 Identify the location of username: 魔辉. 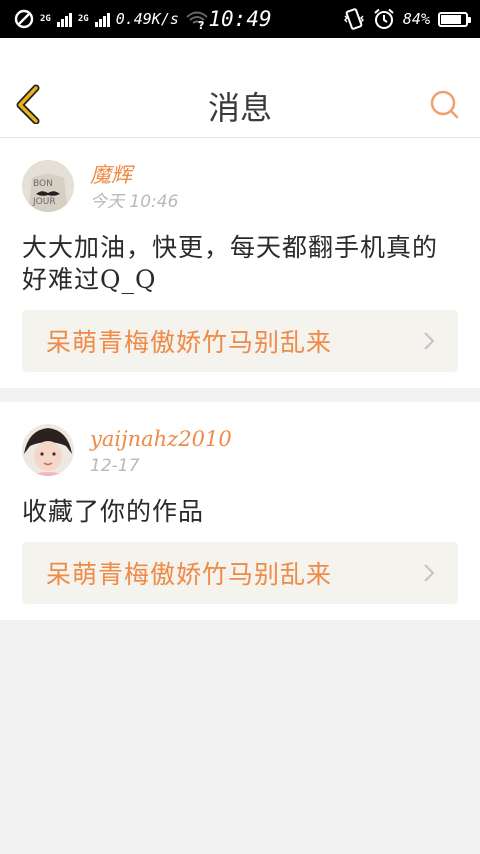
(134, 175).